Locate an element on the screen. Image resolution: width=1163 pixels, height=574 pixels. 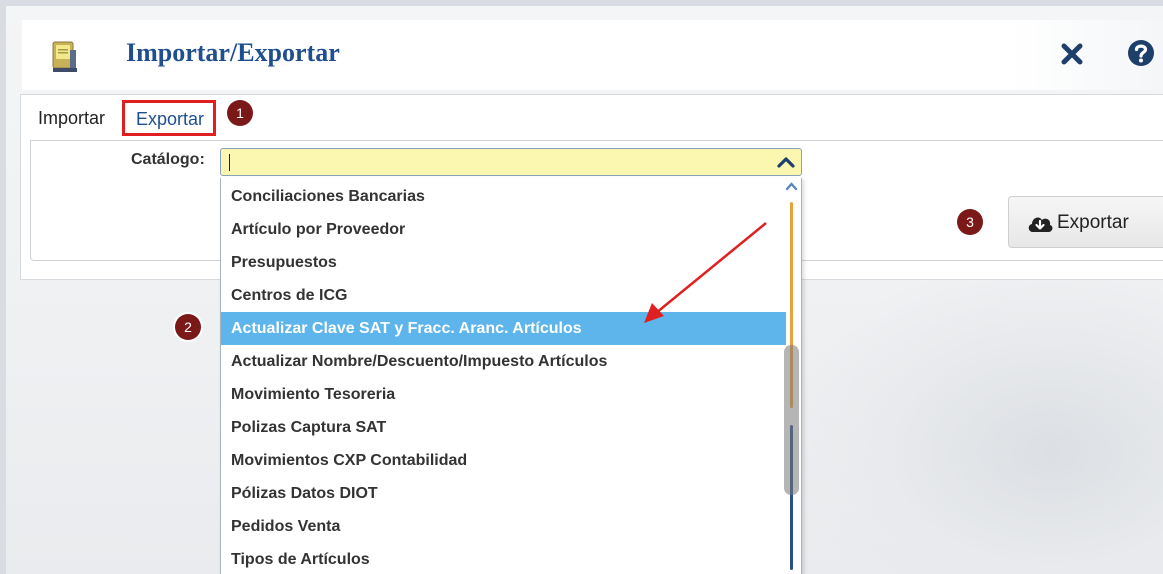
chevron-up-icon is located at coordinates (786, 162).